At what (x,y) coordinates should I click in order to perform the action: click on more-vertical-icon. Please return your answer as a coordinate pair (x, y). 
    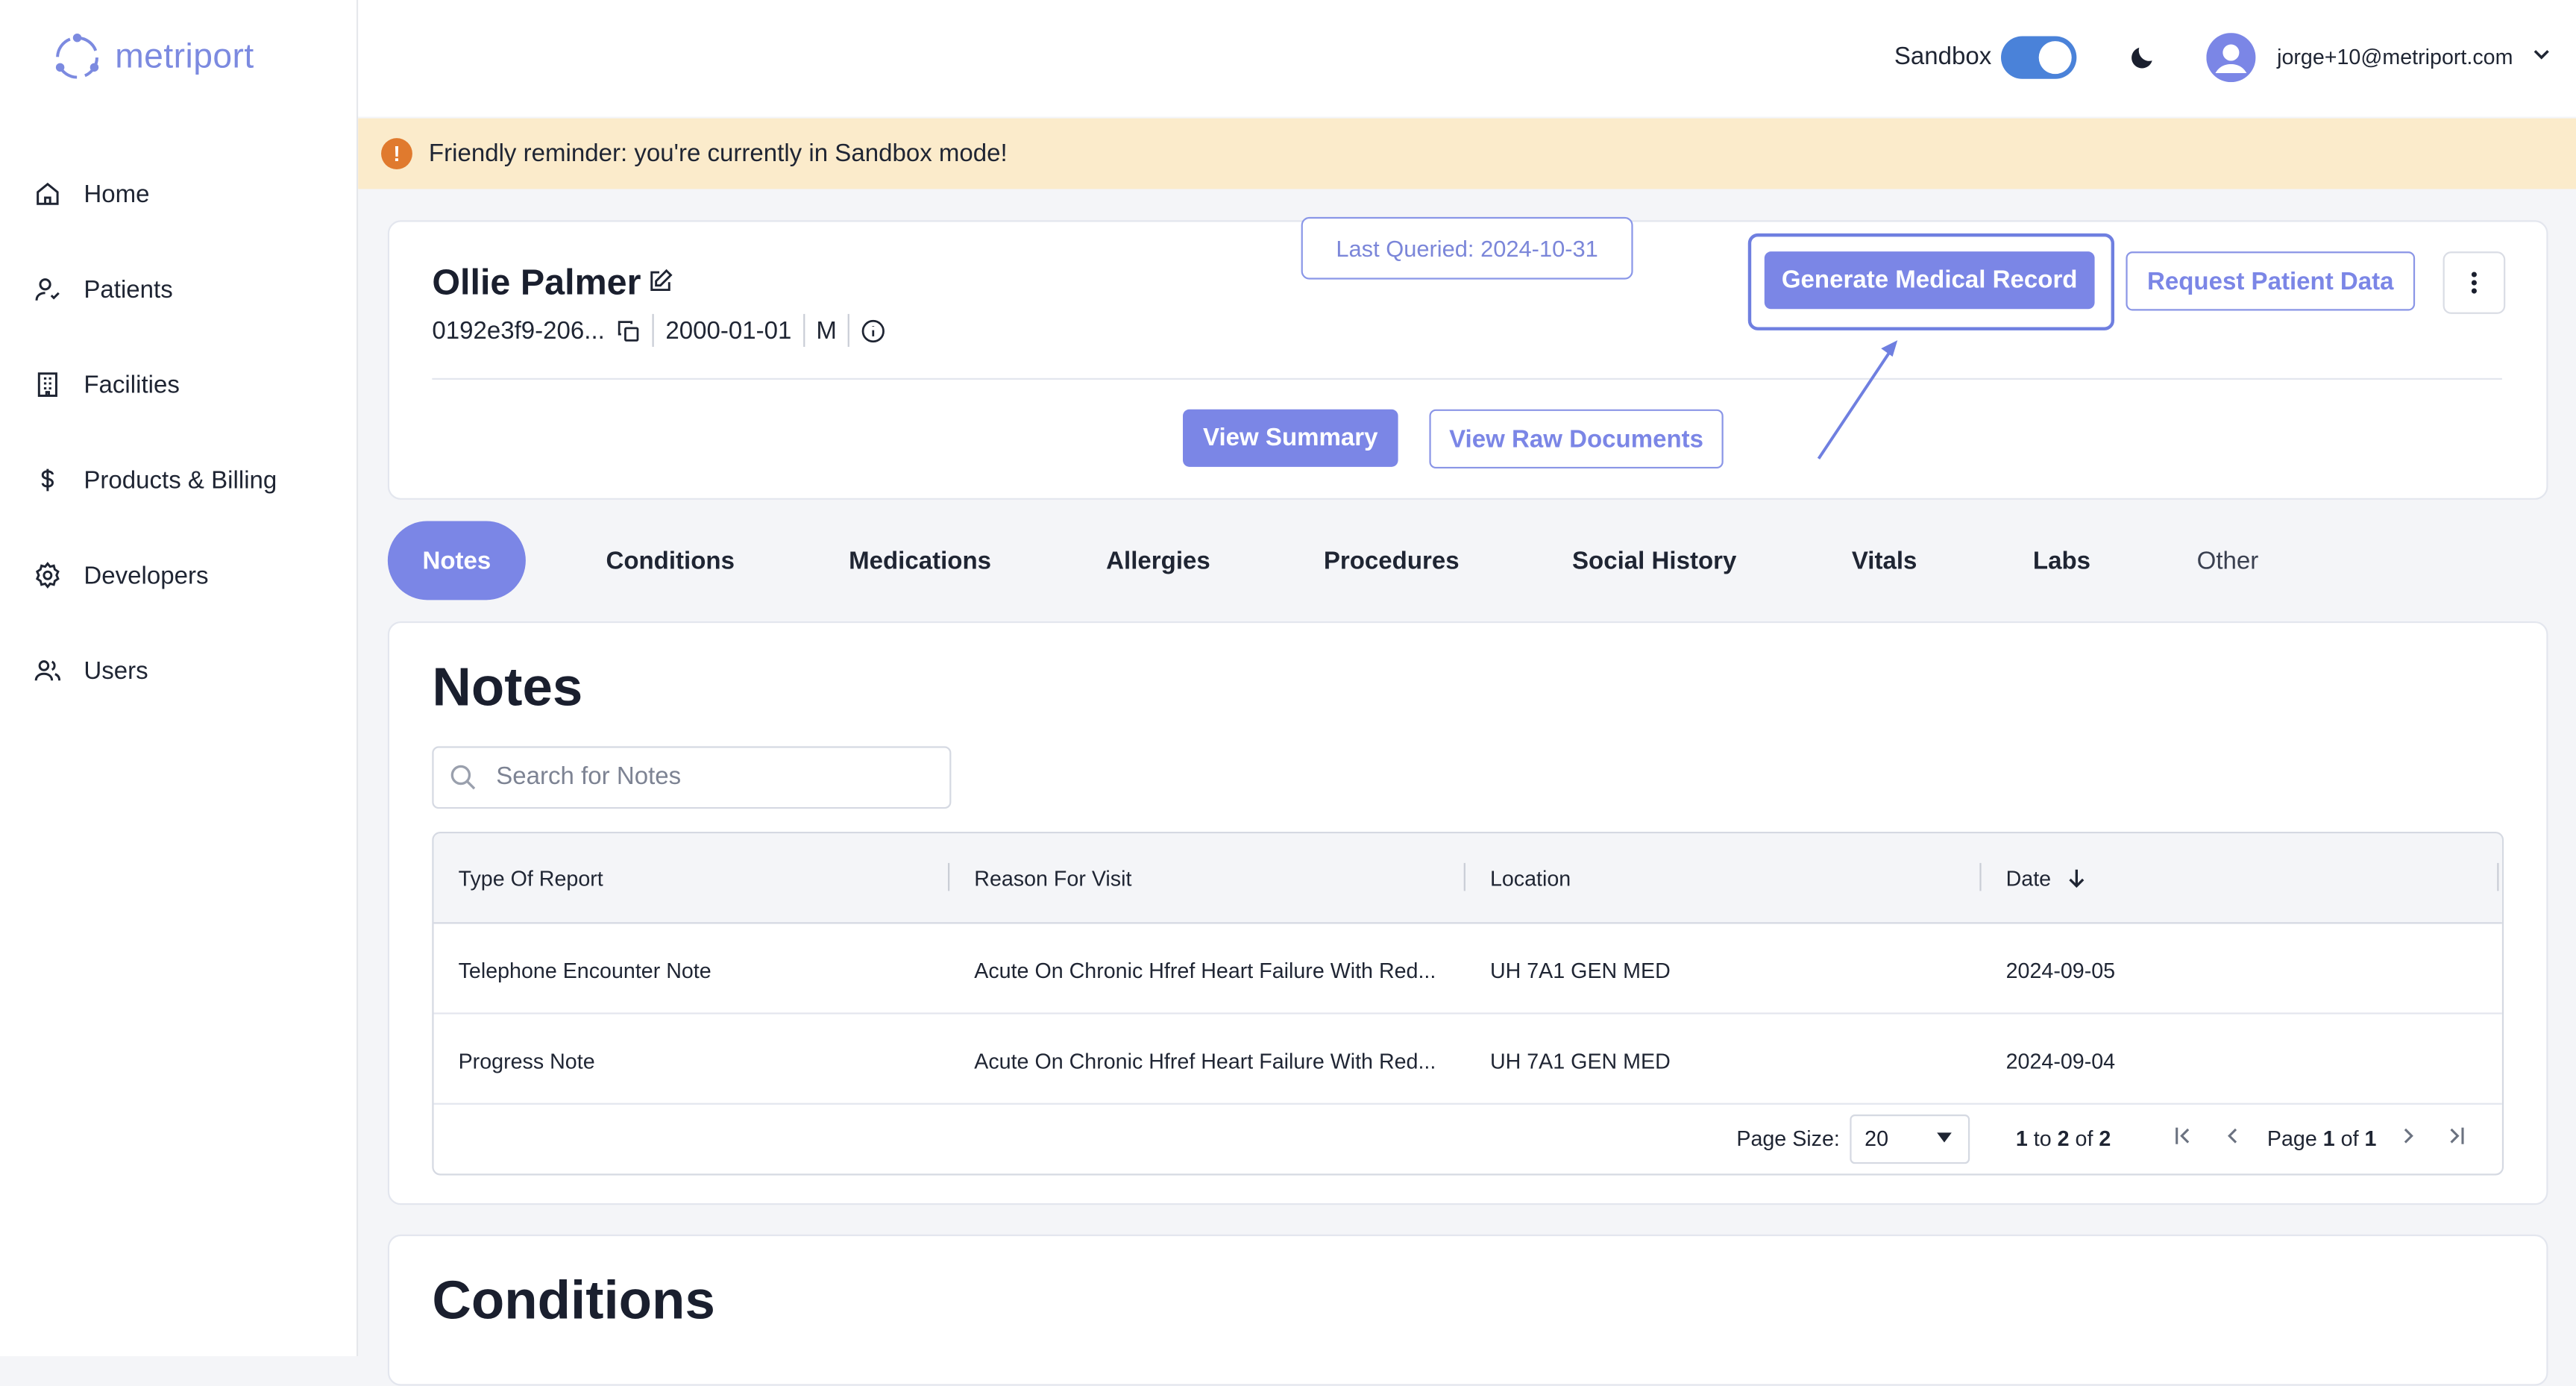
    Looking at the image, I should click on (2474, 283).